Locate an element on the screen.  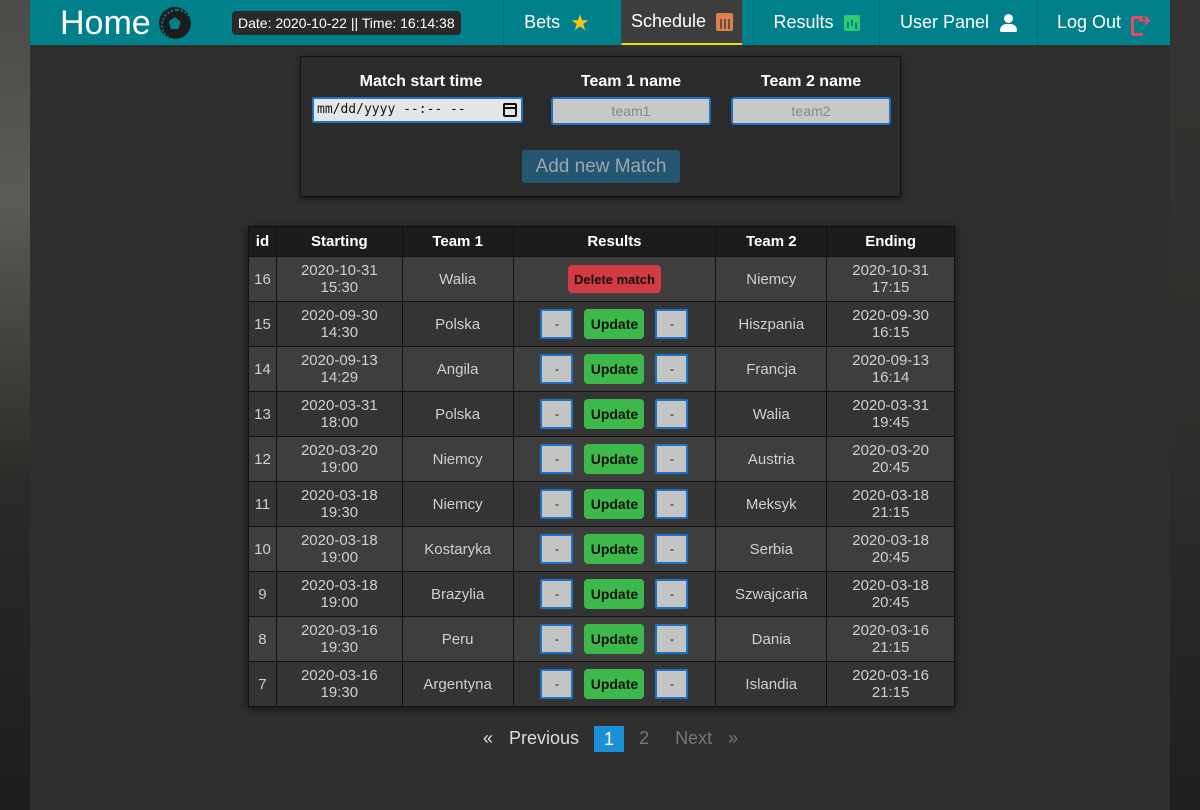
end-date: 2020-09-30 is located at coordinates (890, 315).